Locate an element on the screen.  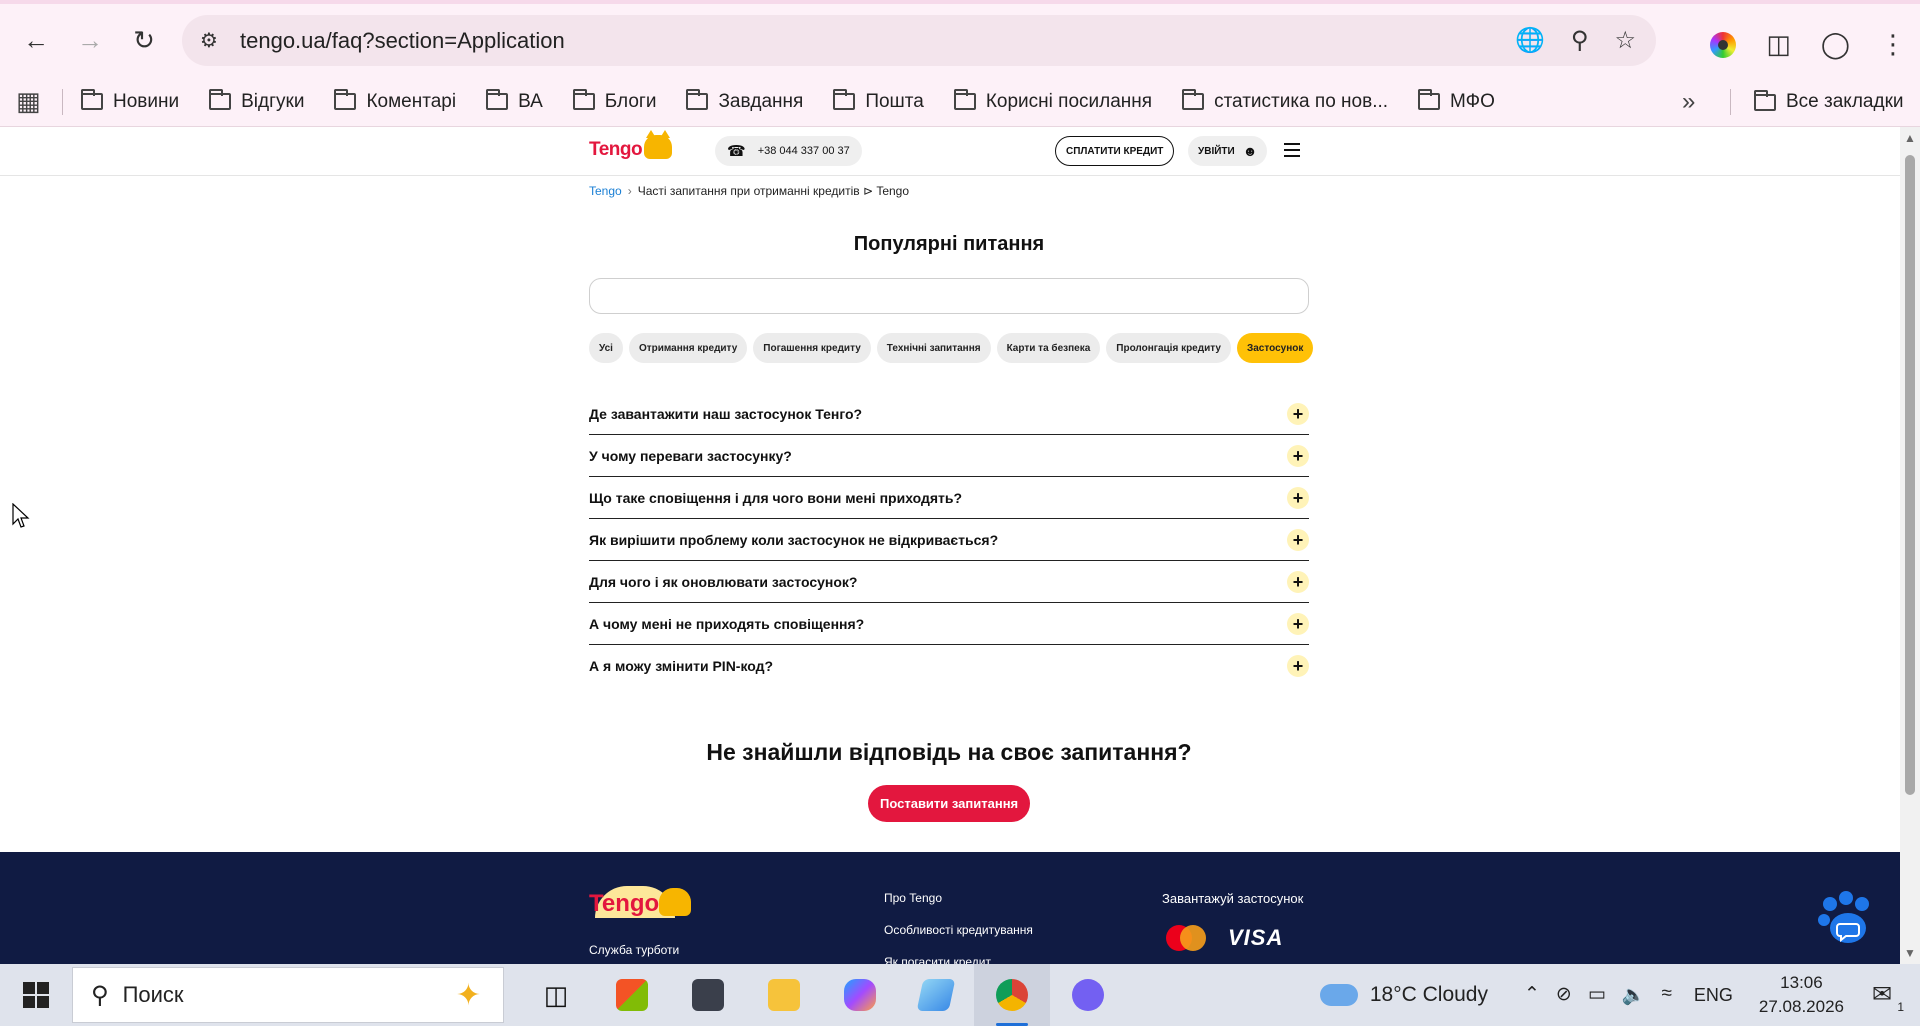
wifi-icon: ≈ is located at coordinates (1666, 995).